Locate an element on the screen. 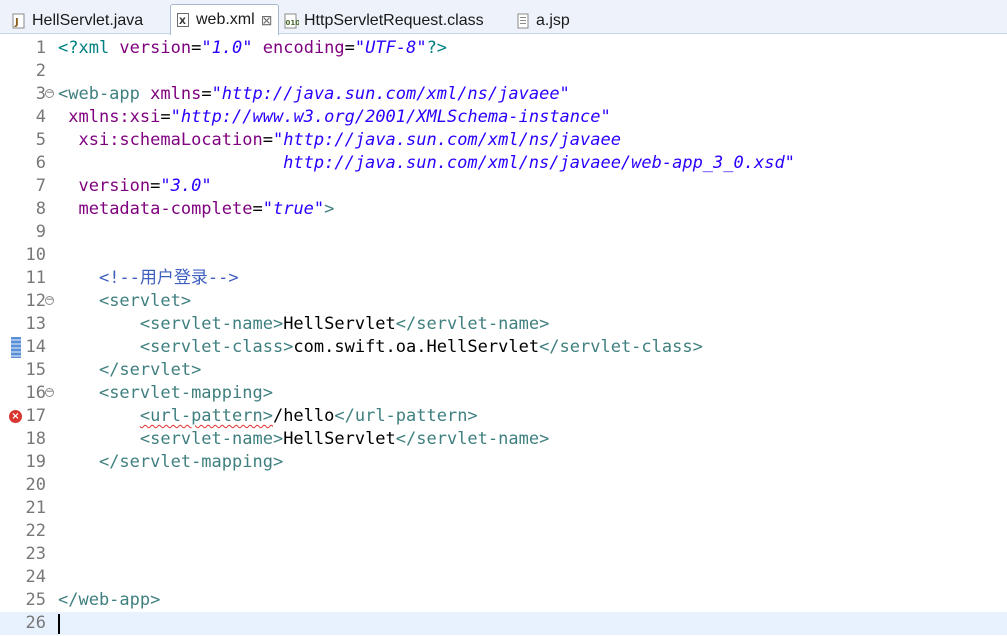 This screenshot has height=636, width=1007. tab-a-jsp: a.jsp is located at coordinates (543, 20).